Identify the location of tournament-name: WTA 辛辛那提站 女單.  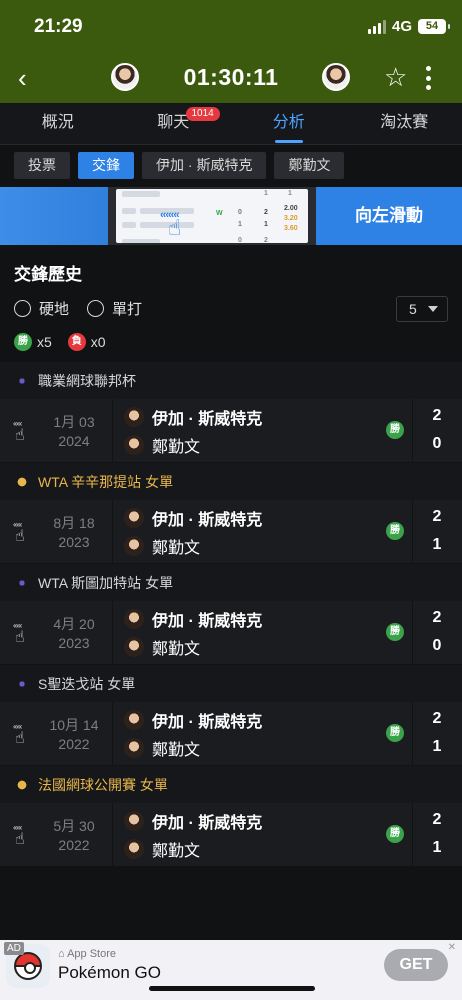
(106, 481).